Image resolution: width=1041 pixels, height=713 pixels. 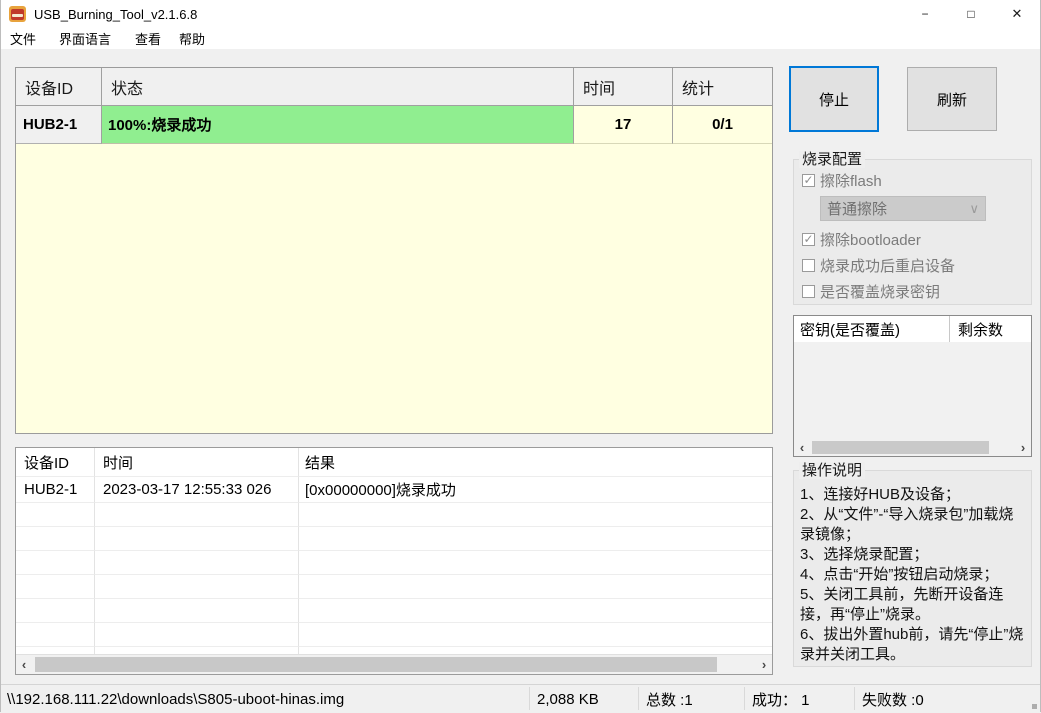 I want to click on device-table-header: 设备ID 状态 时间 统计, so click(x=394, y=87).